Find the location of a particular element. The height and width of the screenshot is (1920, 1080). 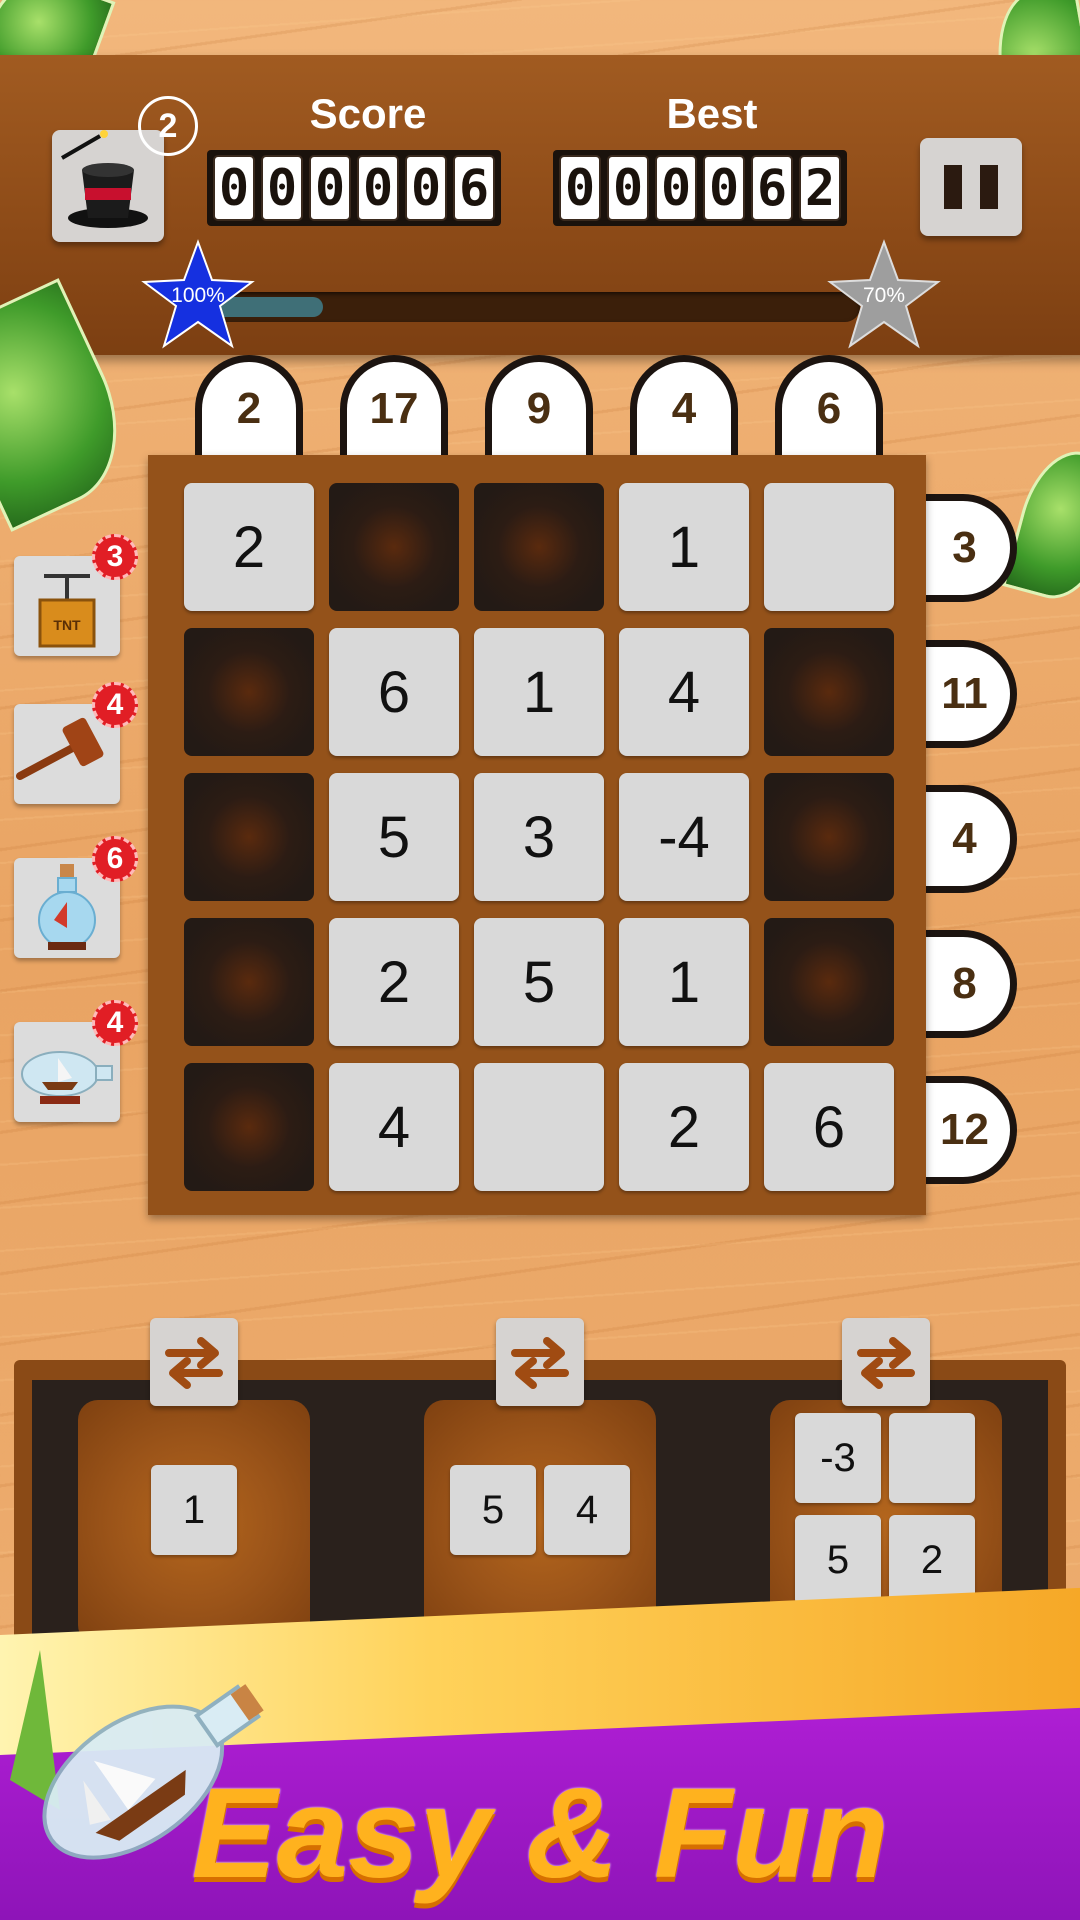

hint-count: 2 is located at coordinates (168, 125).